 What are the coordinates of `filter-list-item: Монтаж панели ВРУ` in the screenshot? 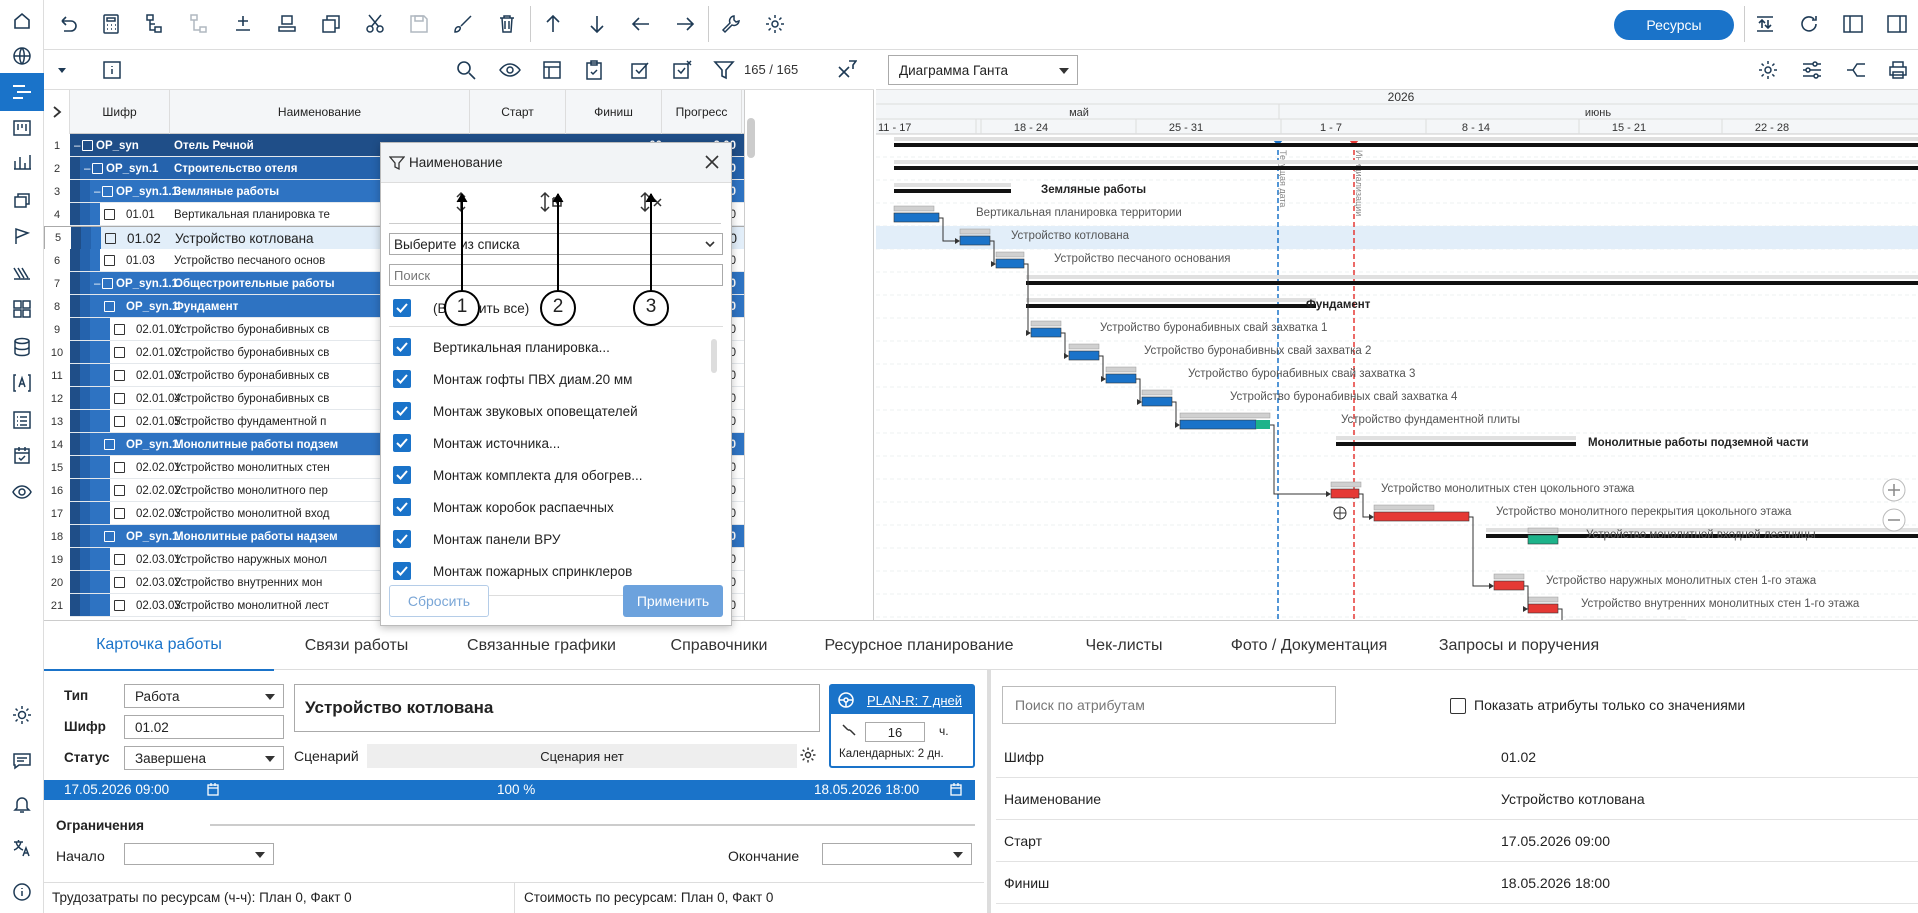 It's located at (549, 539).